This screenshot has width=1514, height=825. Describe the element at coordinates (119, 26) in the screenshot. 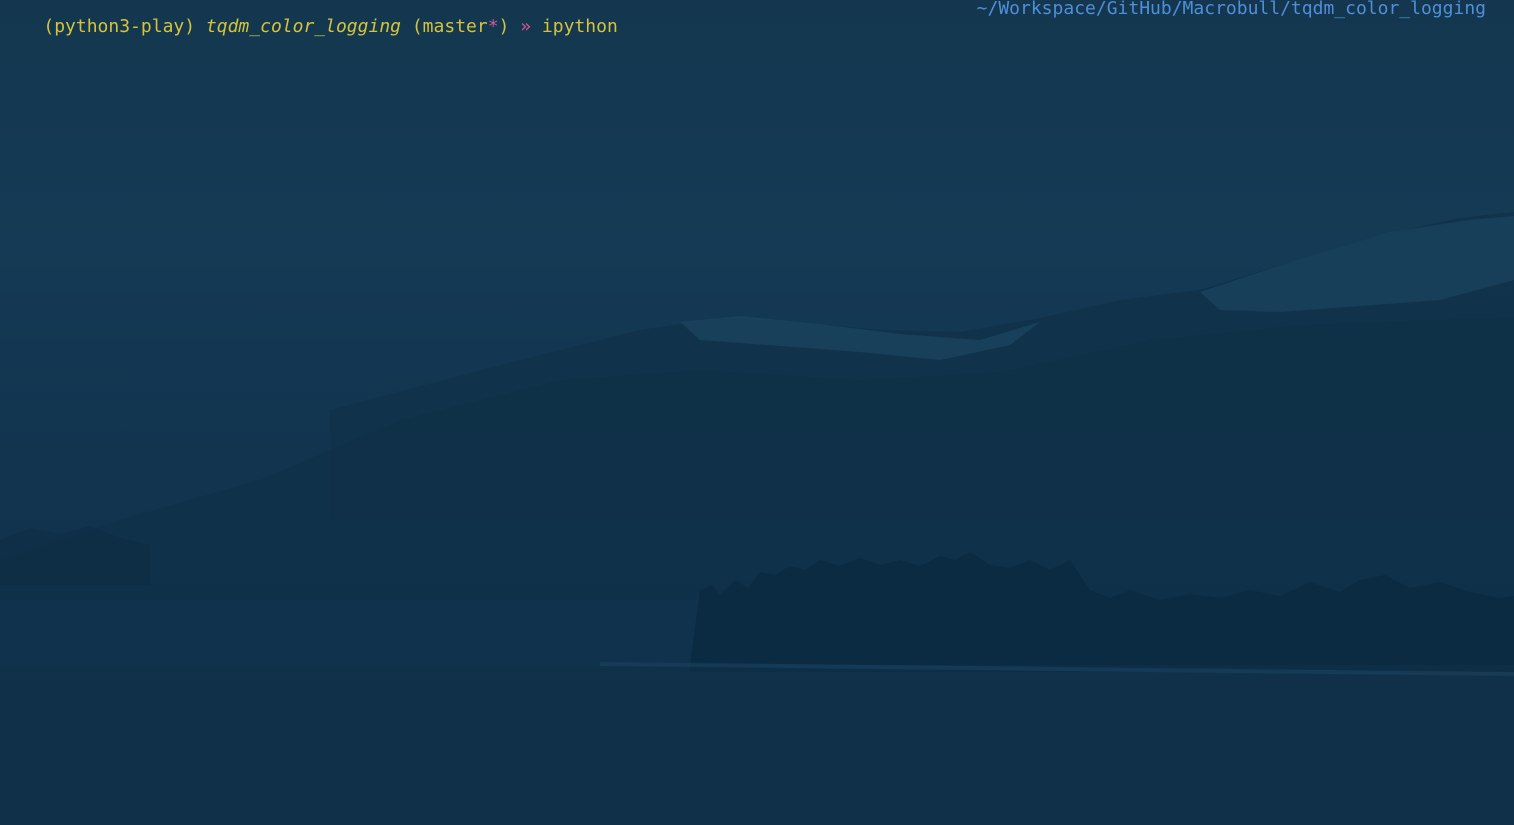

I see `virtualenv-name: (python3-play)` at that location.